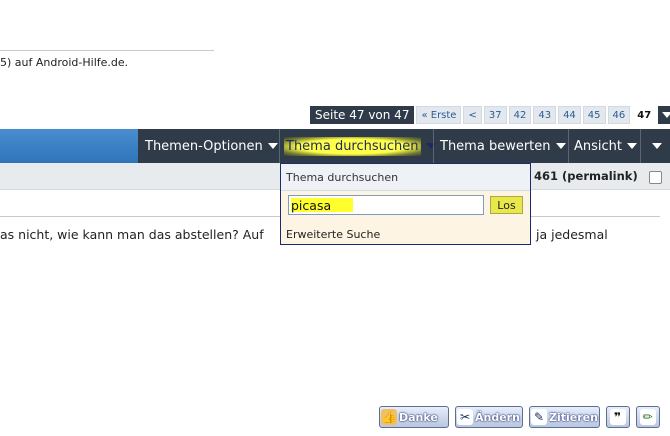 The image size is (670, 436). I want to click on pencil-icon: ✏, so click(647, 417).